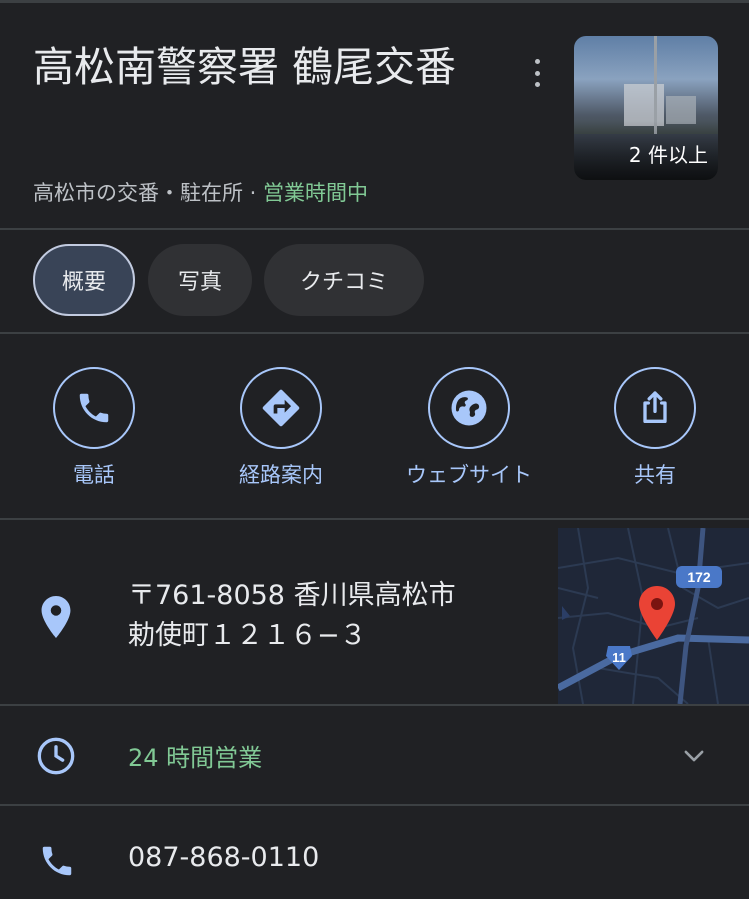 Image resolution: width=749 pixels, height=899 pixels. I want to click on share-icon, so click(655, 407).